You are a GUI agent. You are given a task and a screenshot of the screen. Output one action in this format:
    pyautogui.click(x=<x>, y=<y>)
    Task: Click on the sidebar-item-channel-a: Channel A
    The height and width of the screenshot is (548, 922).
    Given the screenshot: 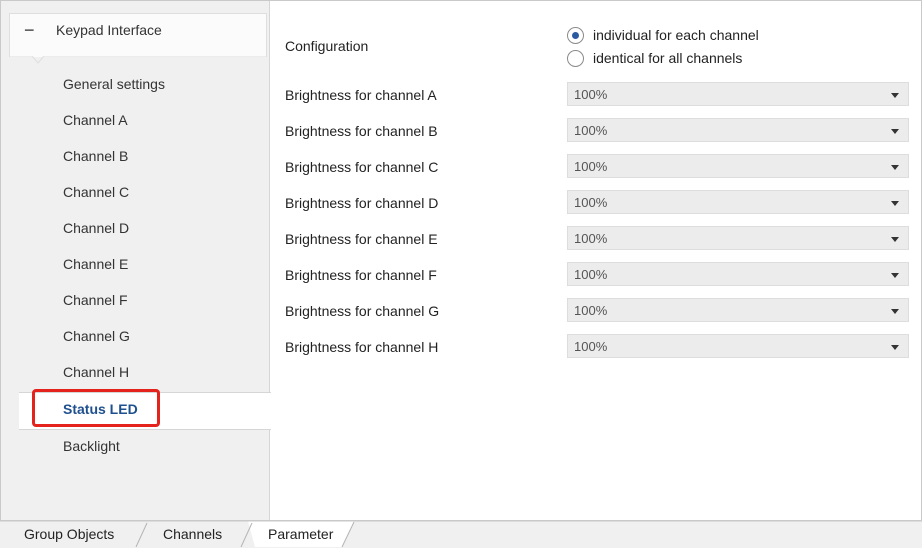 What is the action you would take?
    pyautogui.click(x=95, y=120)
    